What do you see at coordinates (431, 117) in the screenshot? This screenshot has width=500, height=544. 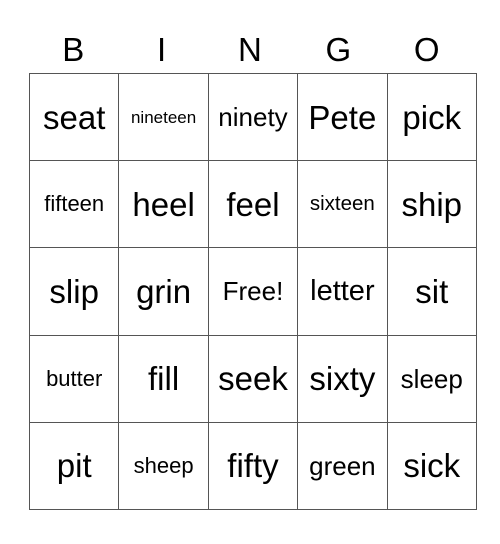 I see `bingo-cell: pick` at bounding box center [431, 117].